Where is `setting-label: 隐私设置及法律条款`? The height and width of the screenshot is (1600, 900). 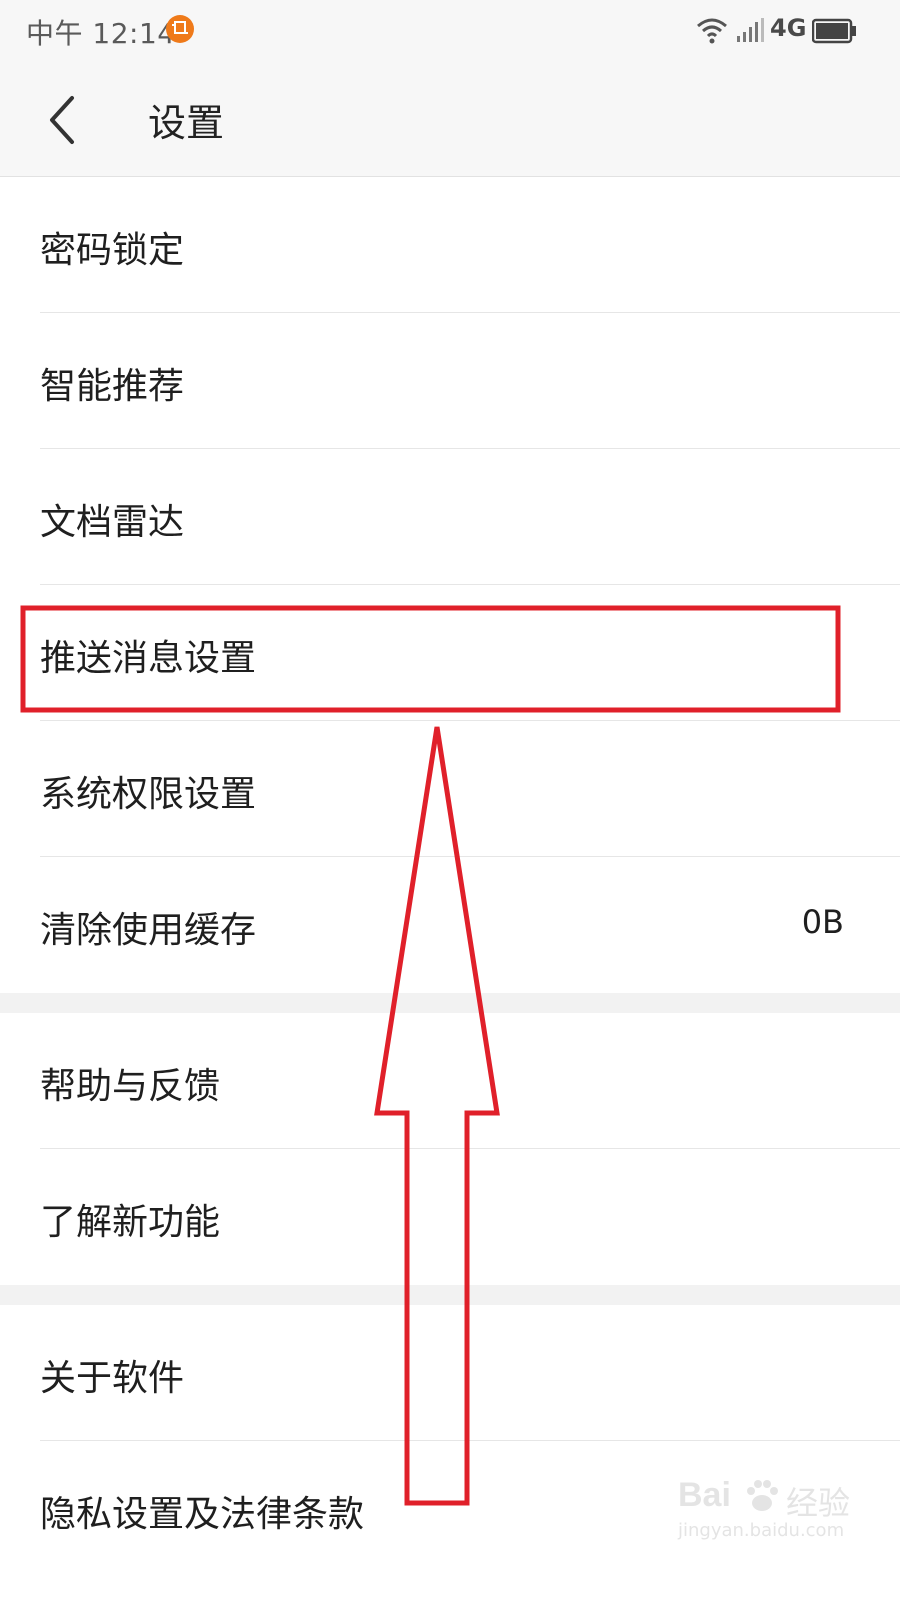 setting-label: 隐私设置及法律条款 is located at coordinates (202, 1514).